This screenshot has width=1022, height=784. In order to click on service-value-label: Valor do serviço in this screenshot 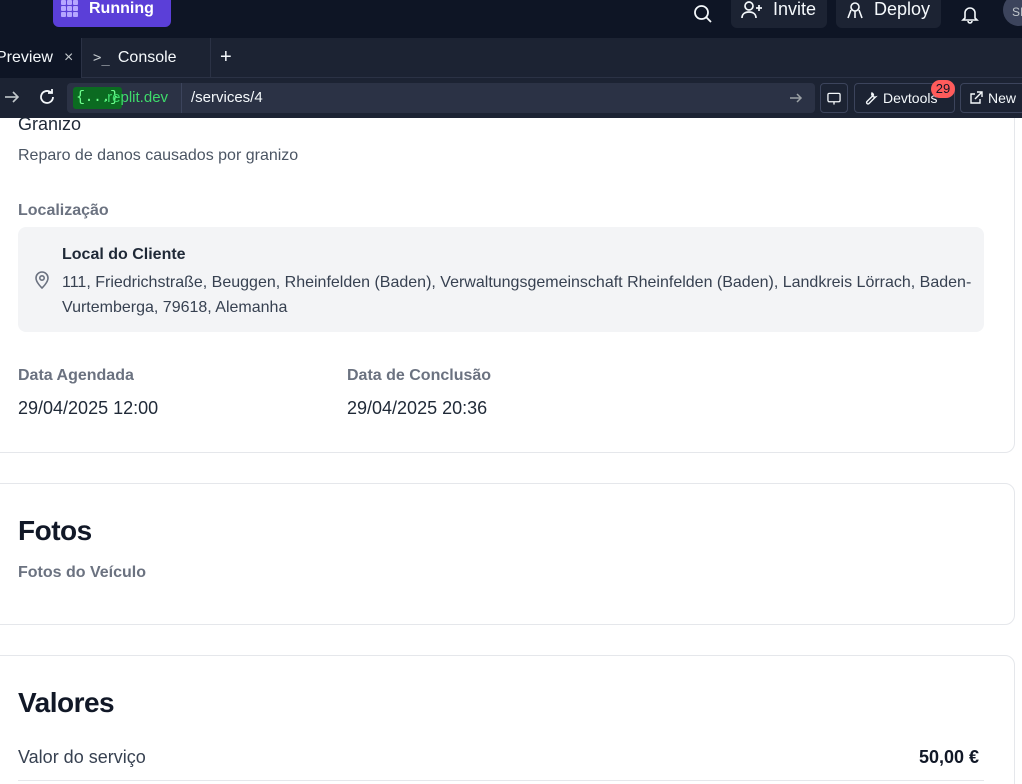, I will do `click(82, 757)`.